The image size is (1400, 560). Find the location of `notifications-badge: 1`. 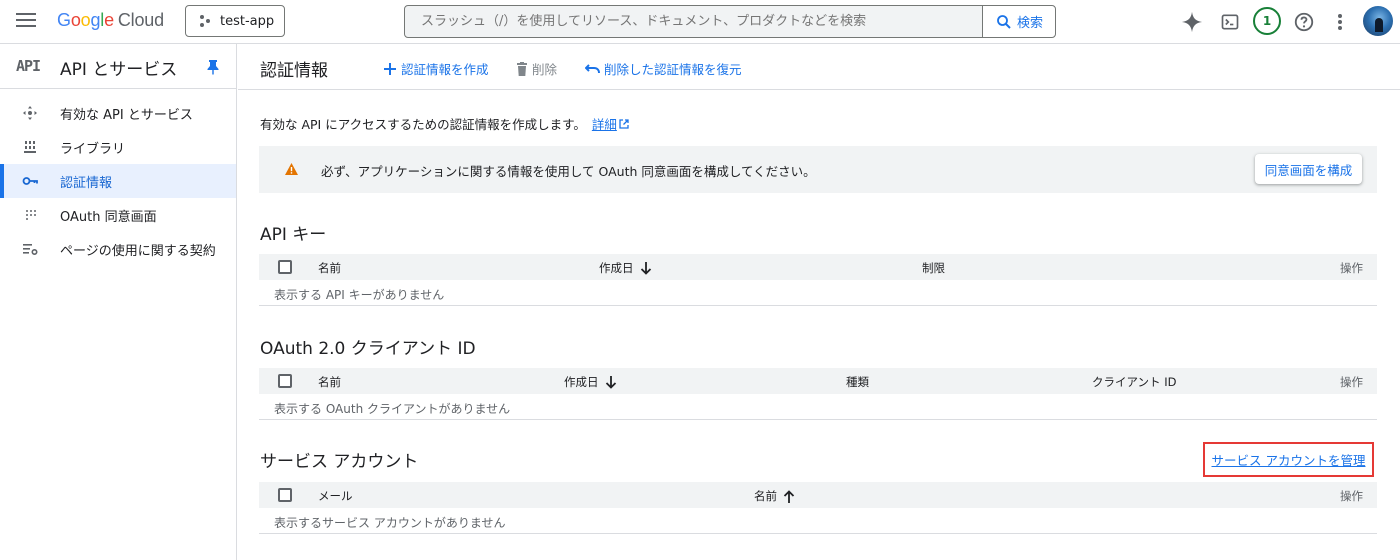

notifications-badge: 1 is located at coordinates (1267, 21).